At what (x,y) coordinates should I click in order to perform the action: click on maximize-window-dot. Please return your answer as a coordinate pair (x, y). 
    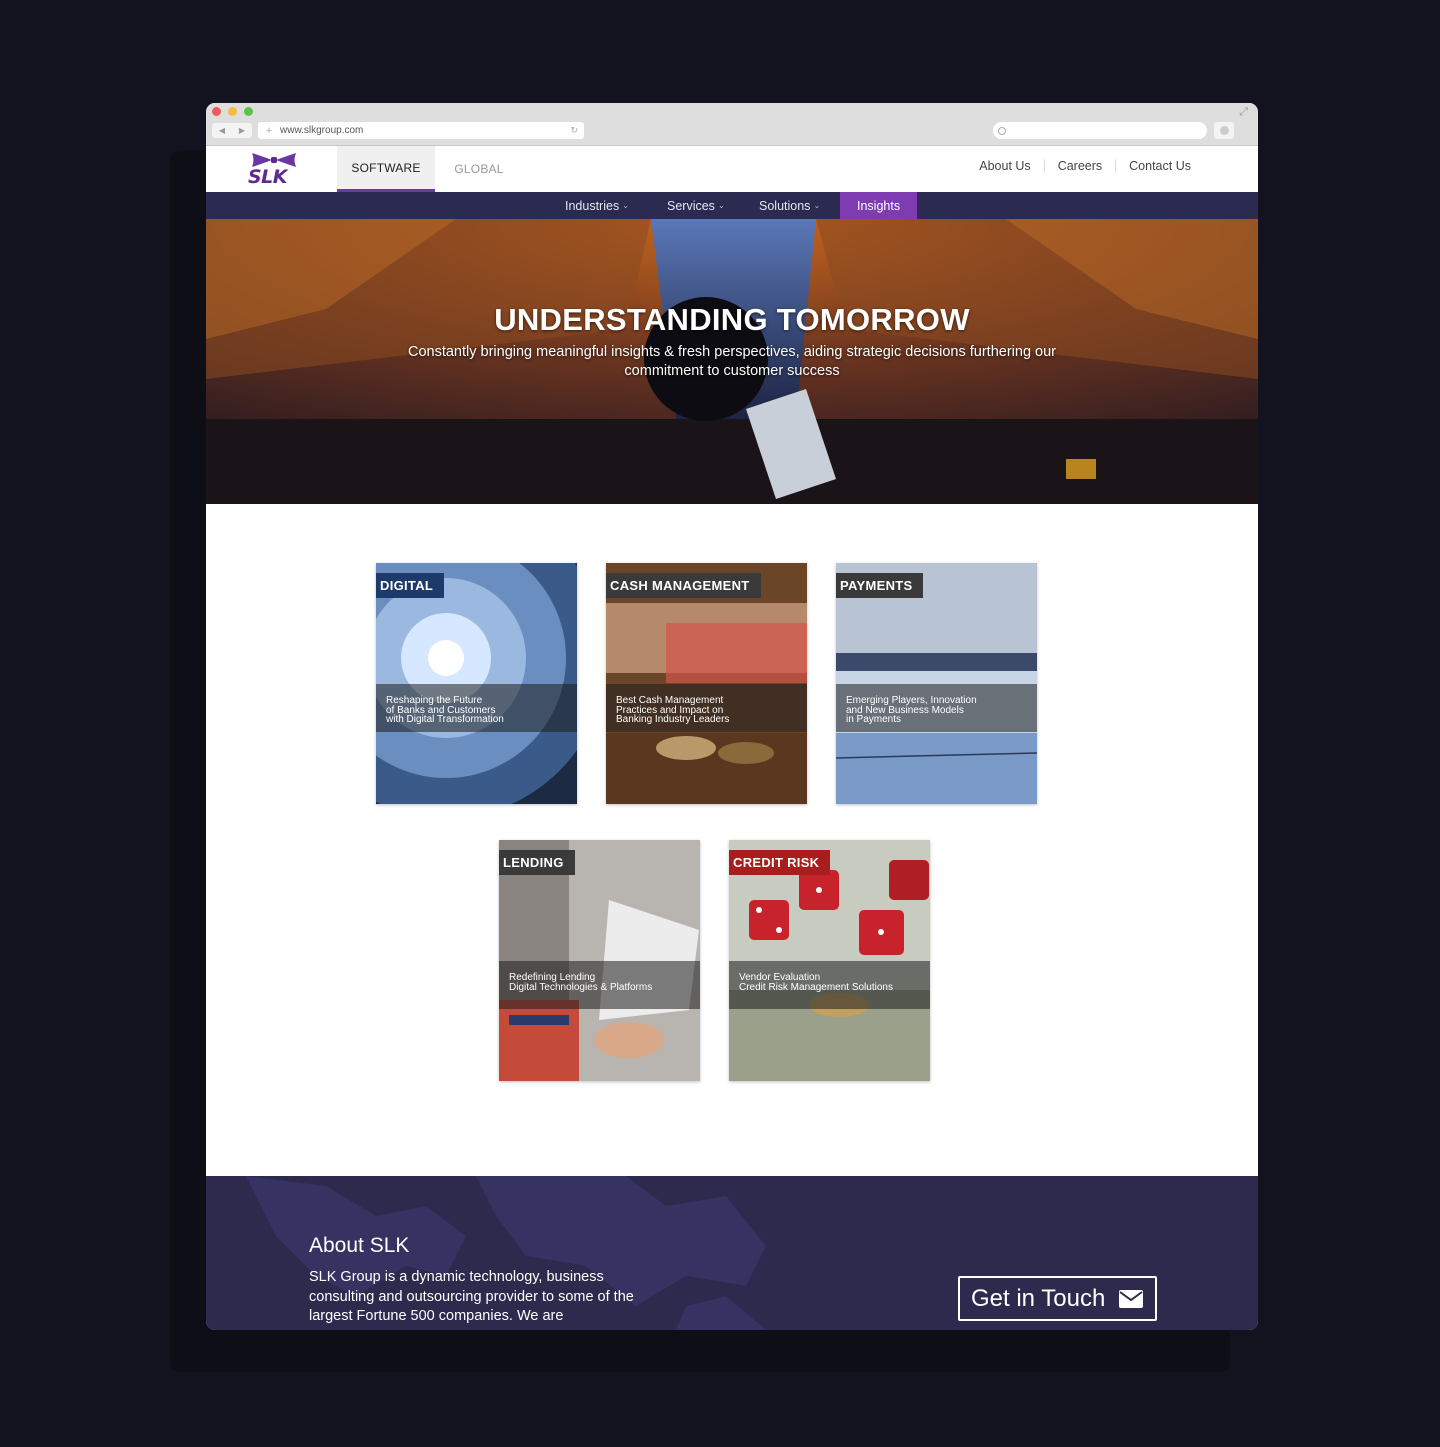
    Looking at the image, I should click on (248, 111).